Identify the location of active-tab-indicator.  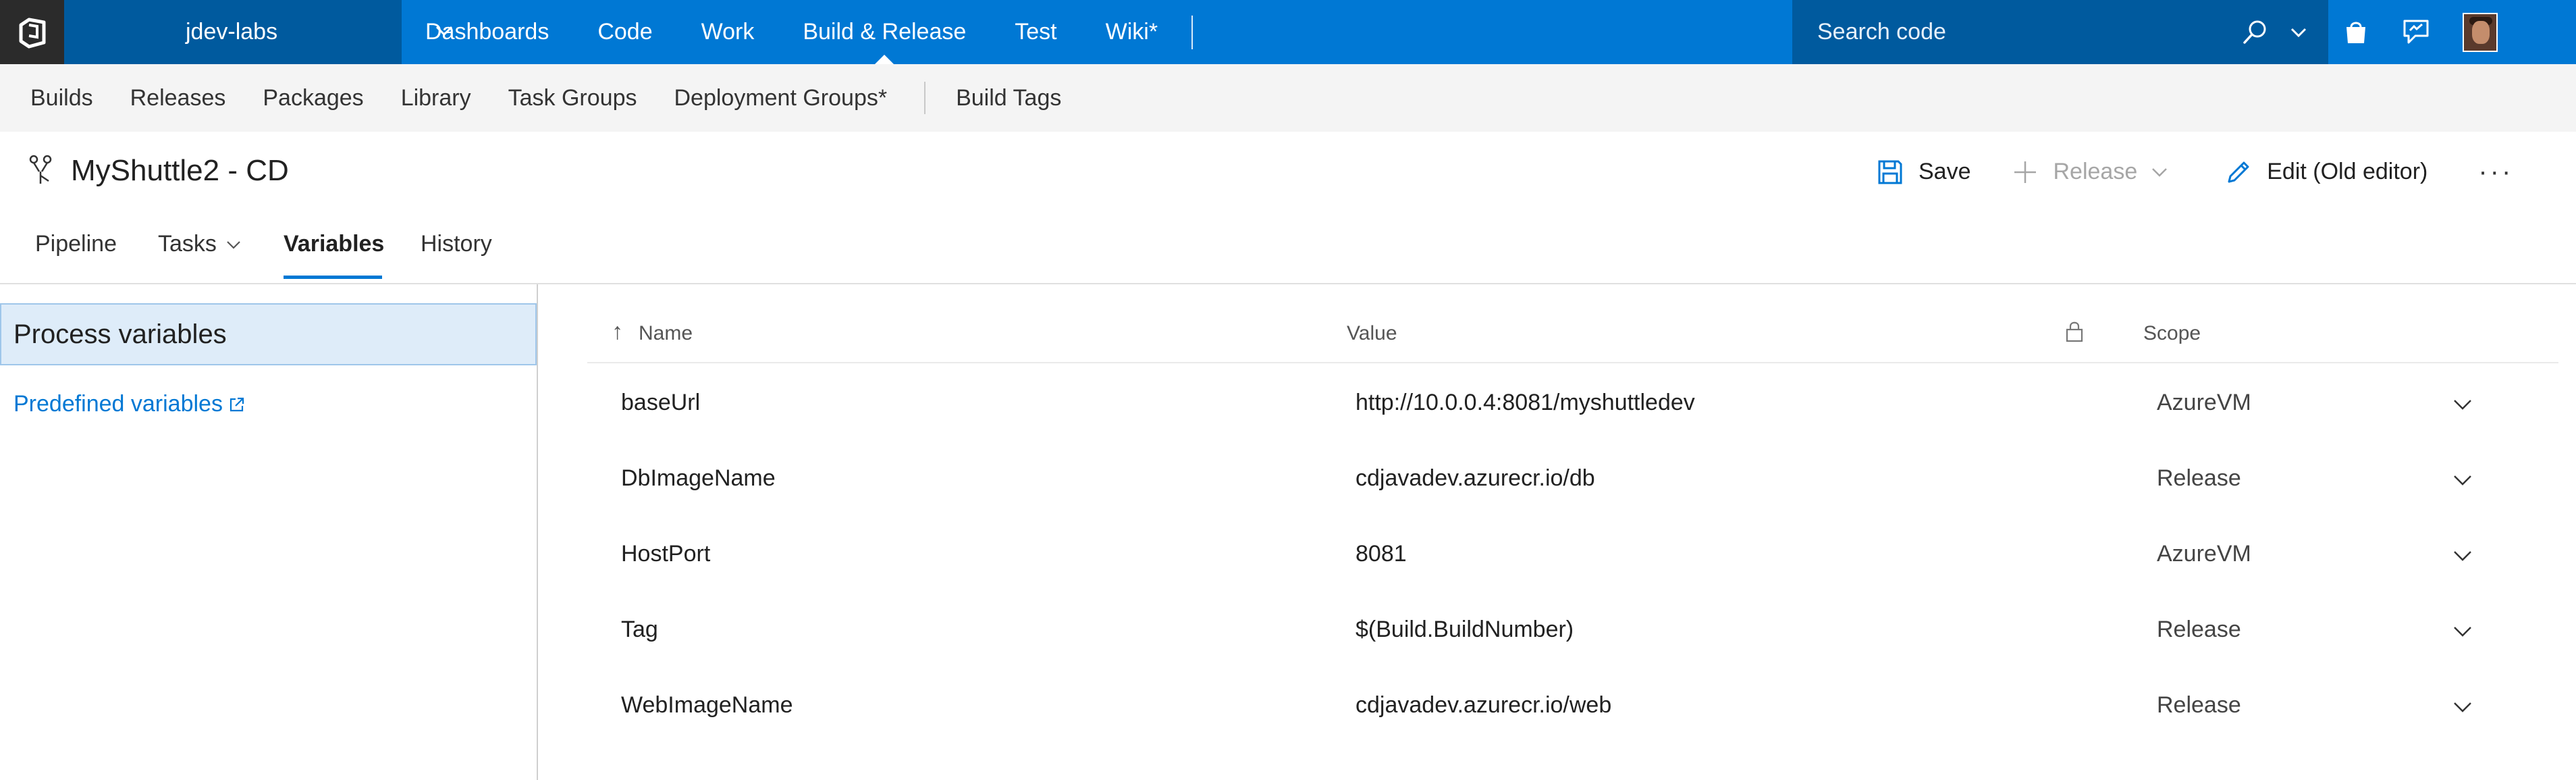
(333, 277).